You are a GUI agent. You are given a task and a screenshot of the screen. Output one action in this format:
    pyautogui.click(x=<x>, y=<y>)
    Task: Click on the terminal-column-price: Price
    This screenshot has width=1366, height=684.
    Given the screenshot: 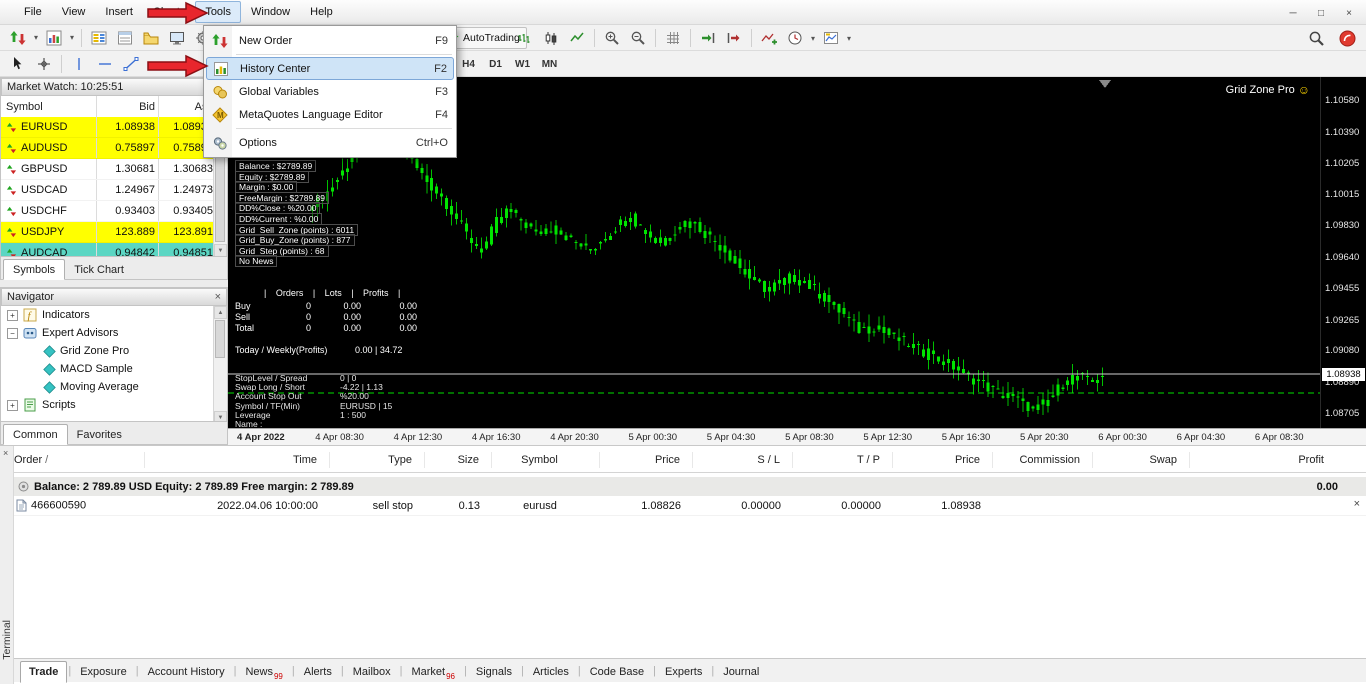 What is the action you would take?
    pyautogui.click(x=646, y=460)
    